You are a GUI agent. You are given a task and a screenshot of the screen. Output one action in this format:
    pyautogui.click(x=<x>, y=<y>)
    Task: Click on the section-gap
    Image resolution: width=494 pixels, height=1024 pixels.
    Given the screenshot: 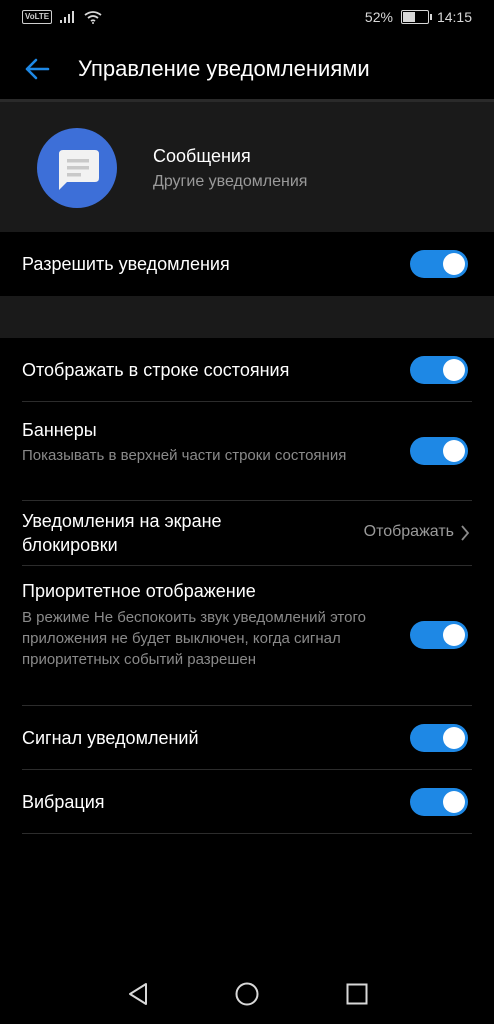 What is the action you would take?
    pyautogui.click(x=247, y=317)
    